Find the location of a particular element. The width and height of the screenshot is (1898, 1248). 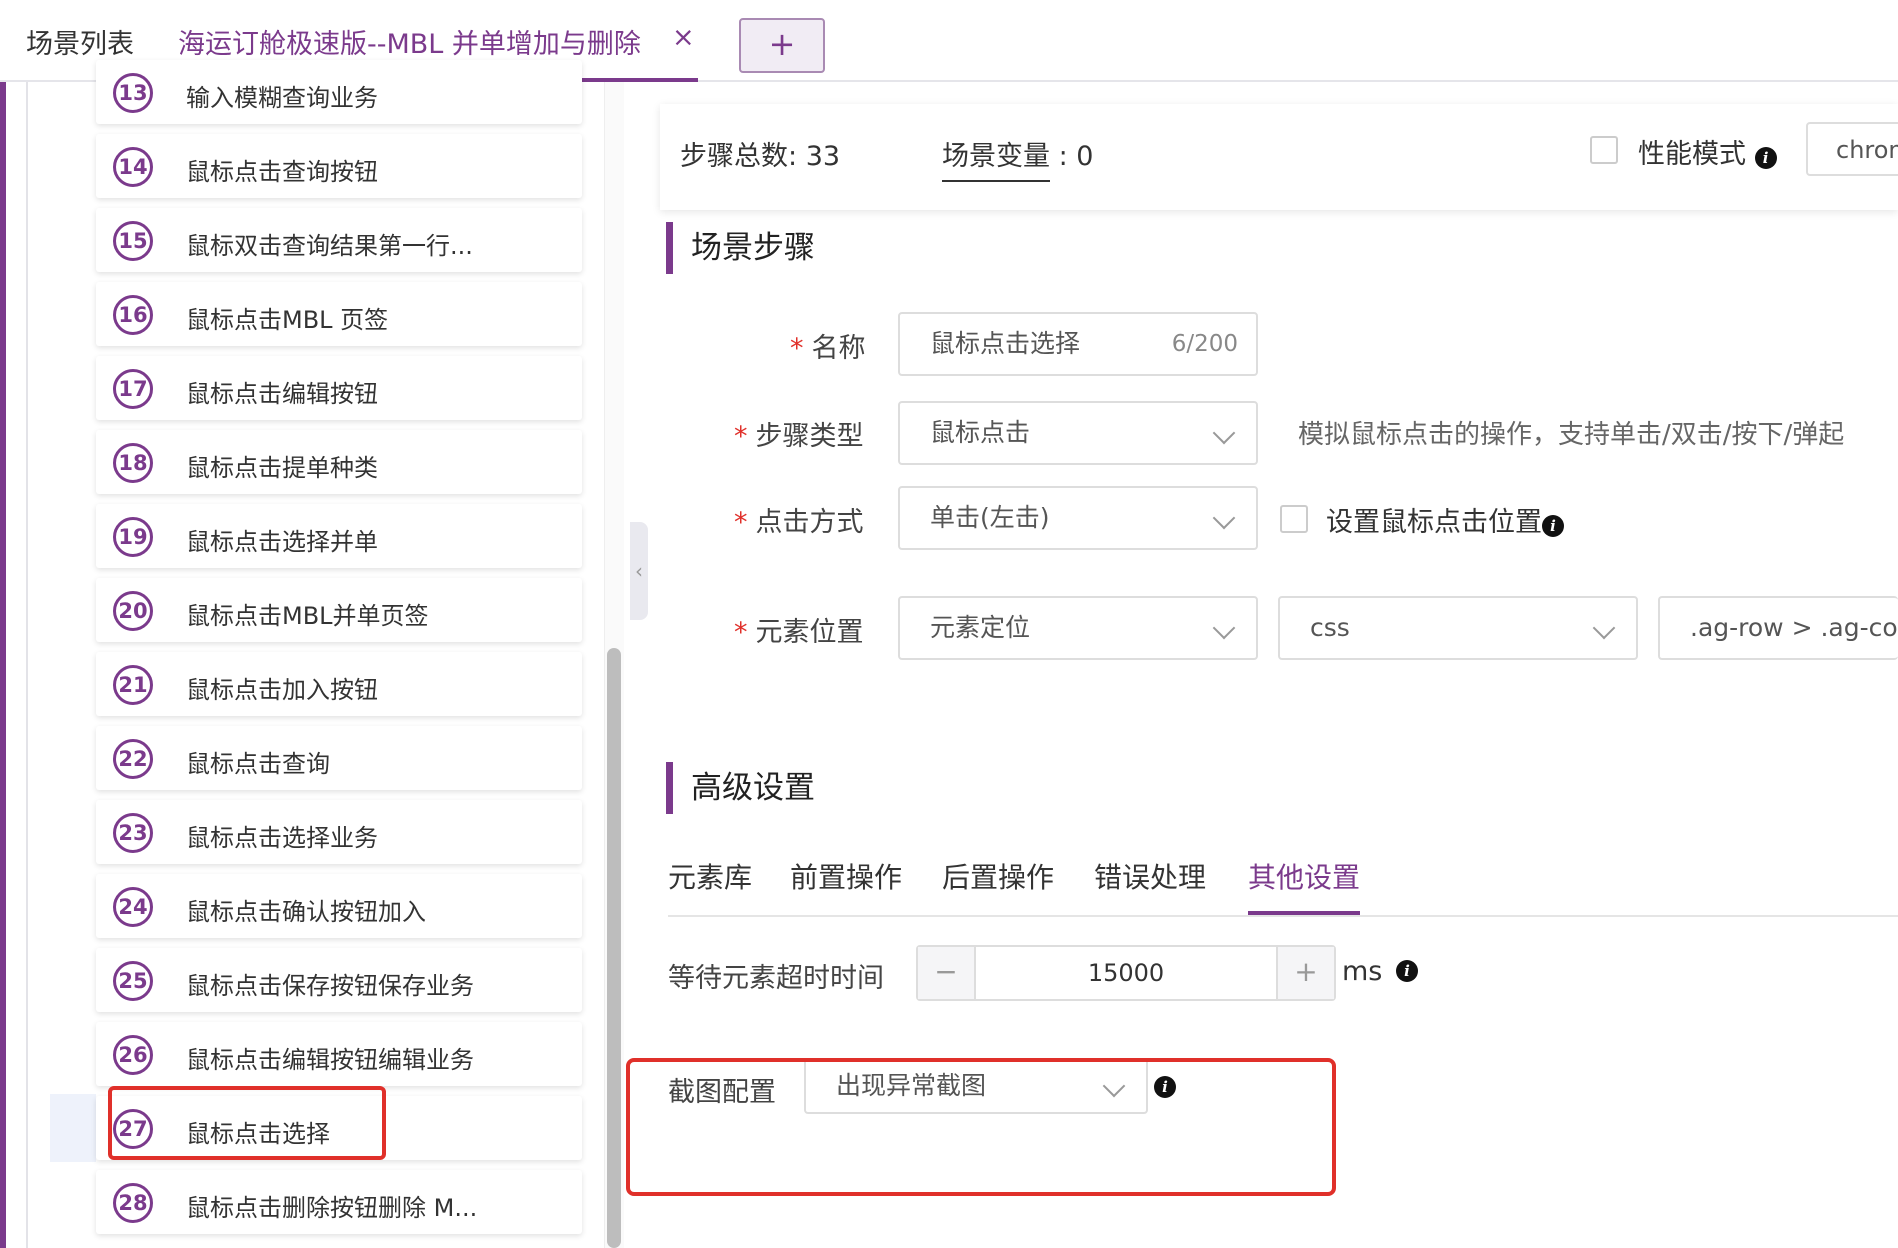

step-item: 21 鼠标点击加入按钮 is located at coordinates (339, 684).